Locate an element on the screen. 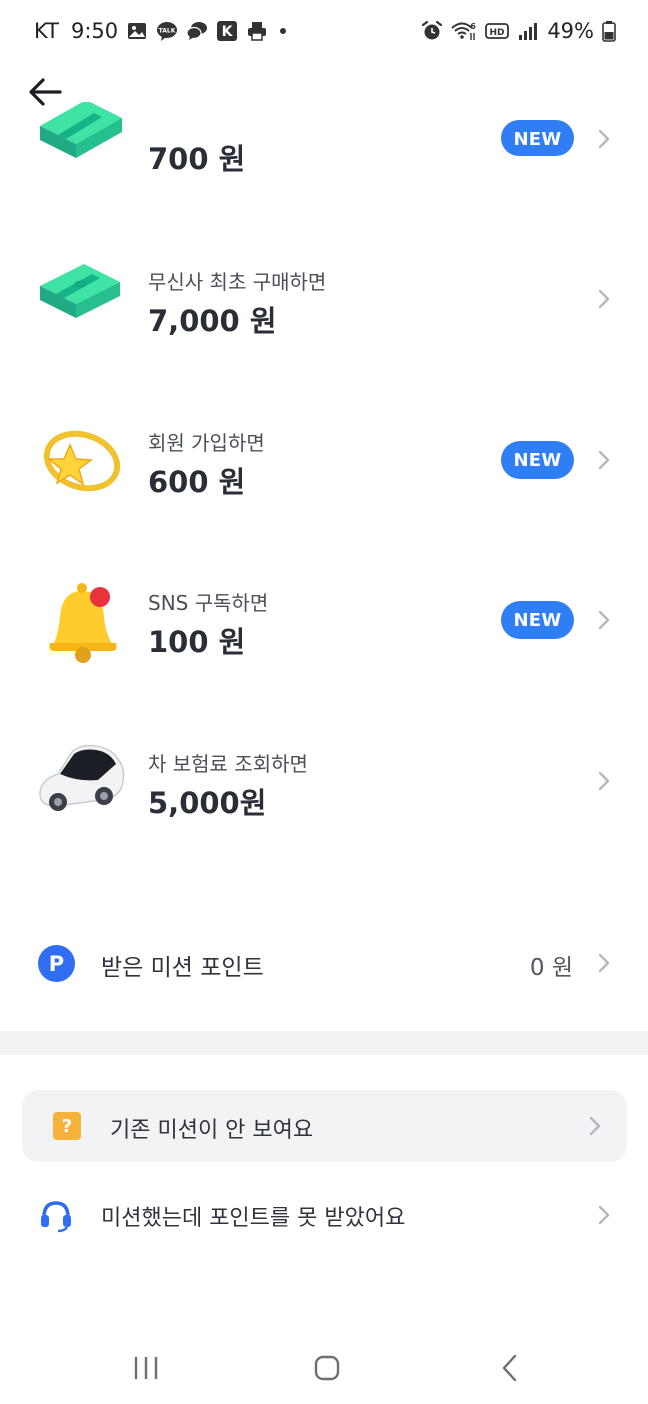 The height and width of the screenshot is (1404, 648). help-missing-mission: ? 기존 미션이 안 보여요 is located at coordinates (324, 1126).